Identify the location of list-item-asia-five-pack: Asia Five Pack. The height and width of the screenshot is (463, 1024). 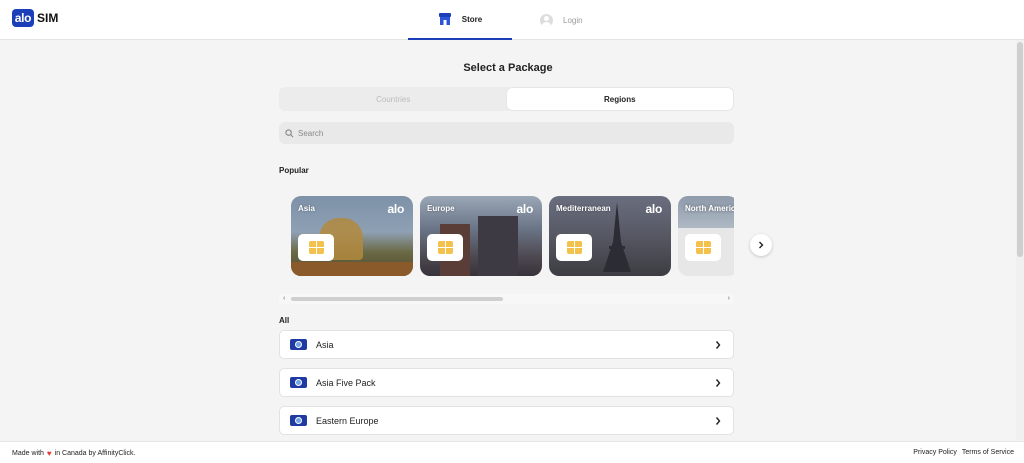
(506, 382).